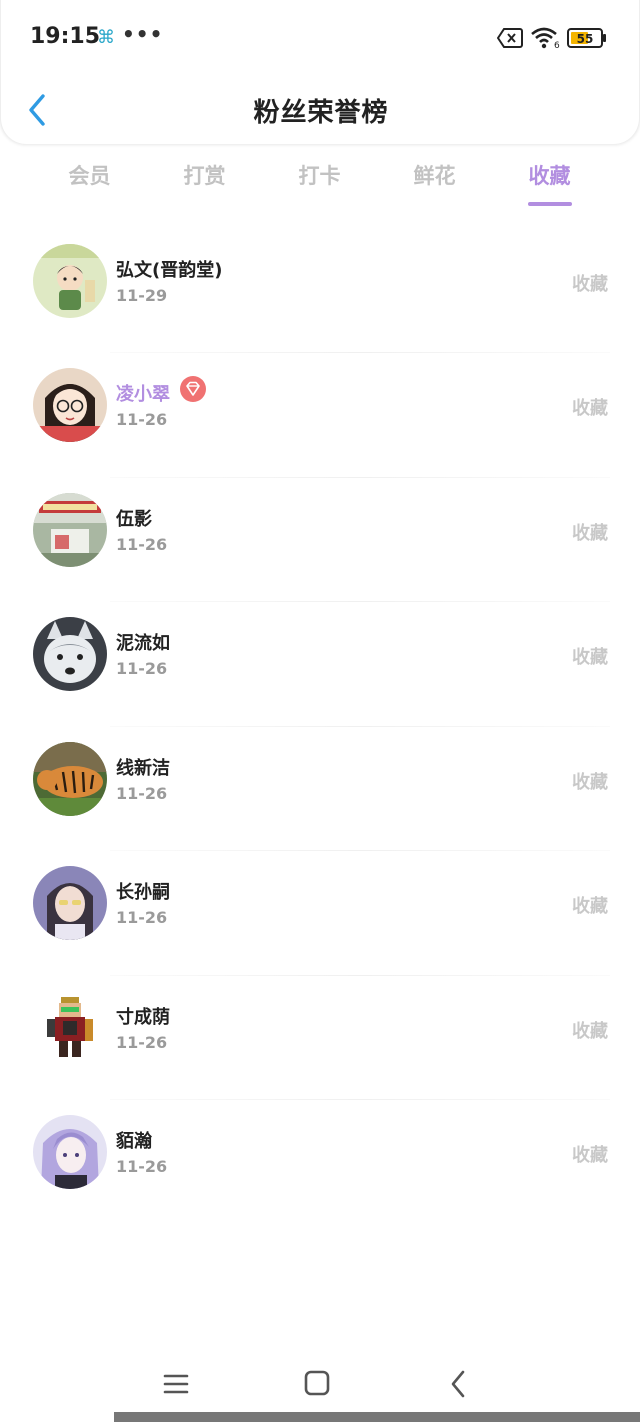 This screenshot has width=640, height=1422. I want to click on status-bar: 19:15 ⌘ ••• 6 55, so click(320, 38).